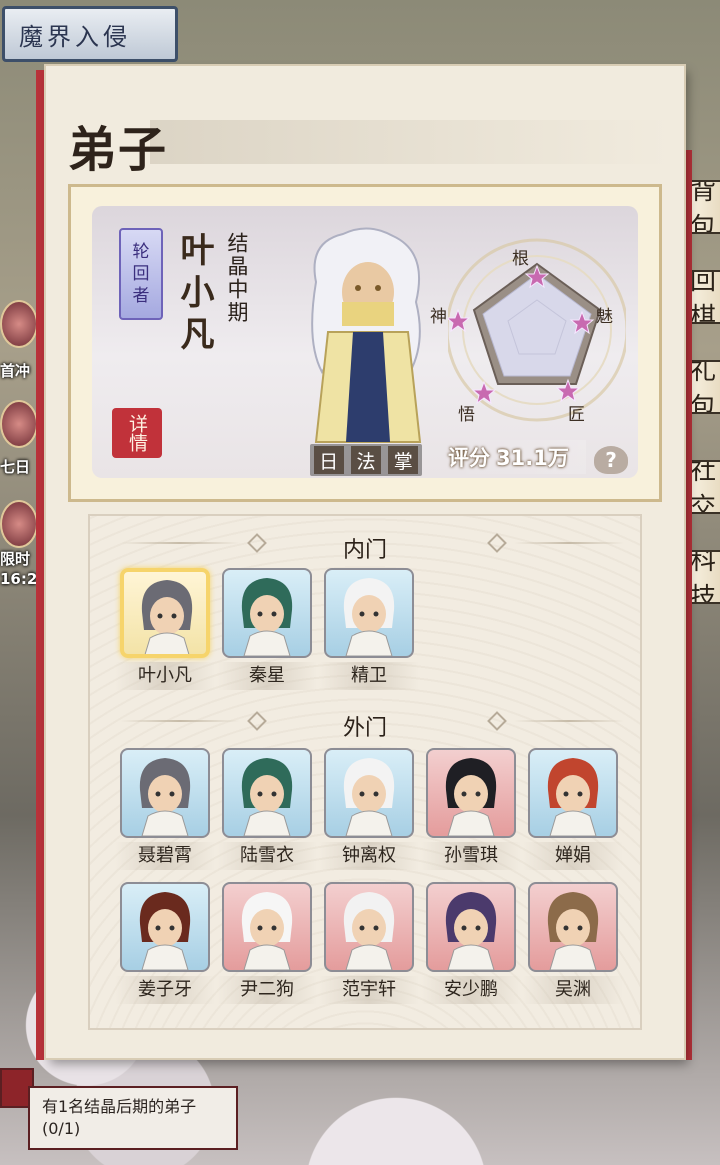 The width and height of the screenshot is (720, 1165). Describe the element at coordinates (366, 335) in the screenshot. I see `hero-portrait` at that location.